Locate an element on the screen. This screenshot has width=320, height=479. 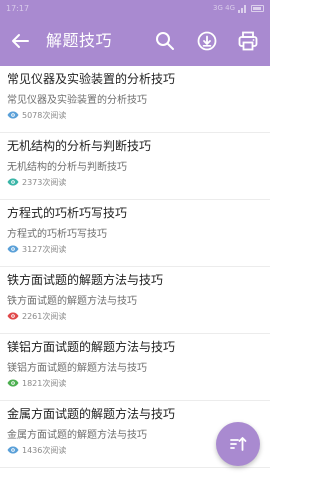
read-count-label: 5078次阅读 is located at coordinates (44, 115).